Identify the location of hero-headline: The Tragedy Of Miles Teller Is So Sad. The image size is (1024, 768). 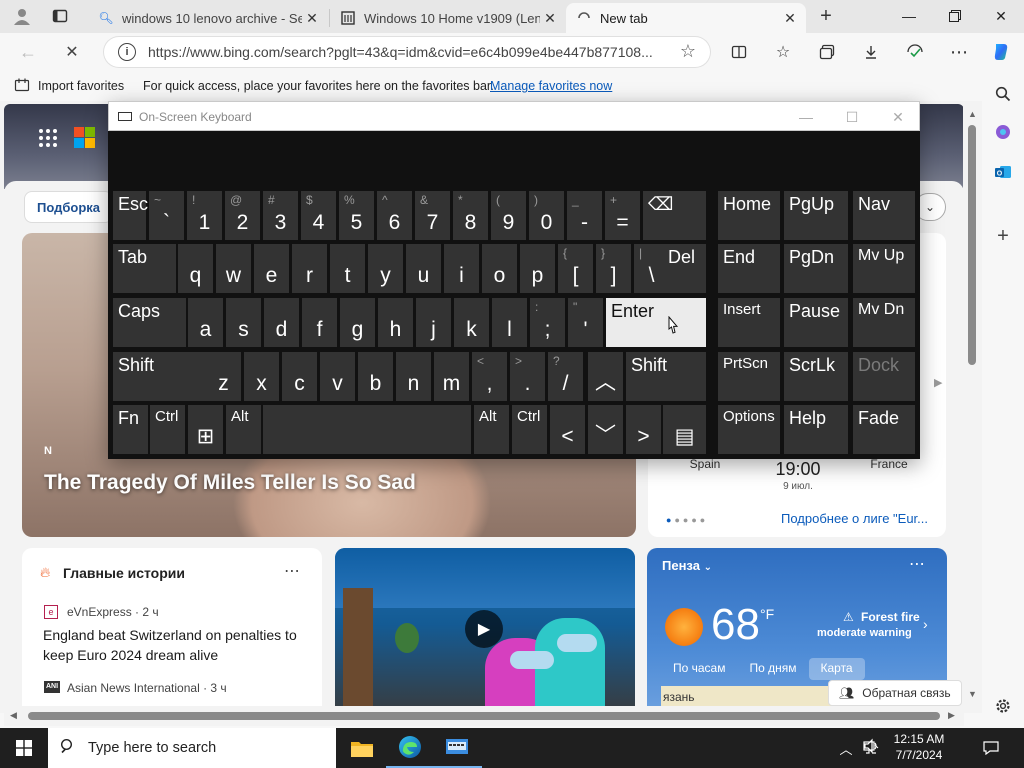
(230, 483).